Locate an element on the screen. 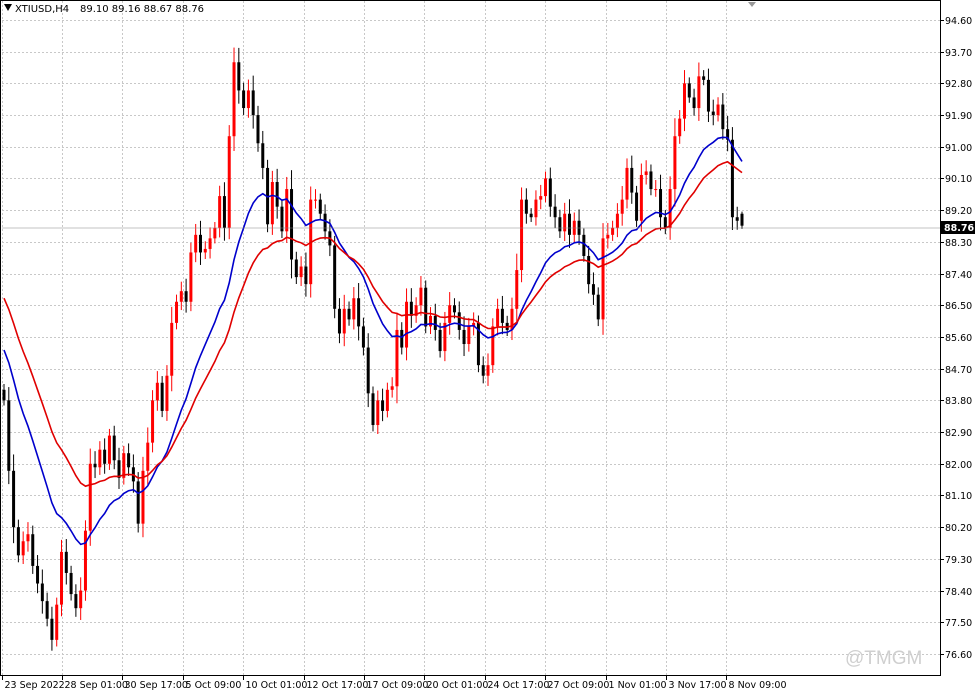 This screenshot has height=700, width=976. y-tick-label: 90.10 is located at coordinates (958, 179).